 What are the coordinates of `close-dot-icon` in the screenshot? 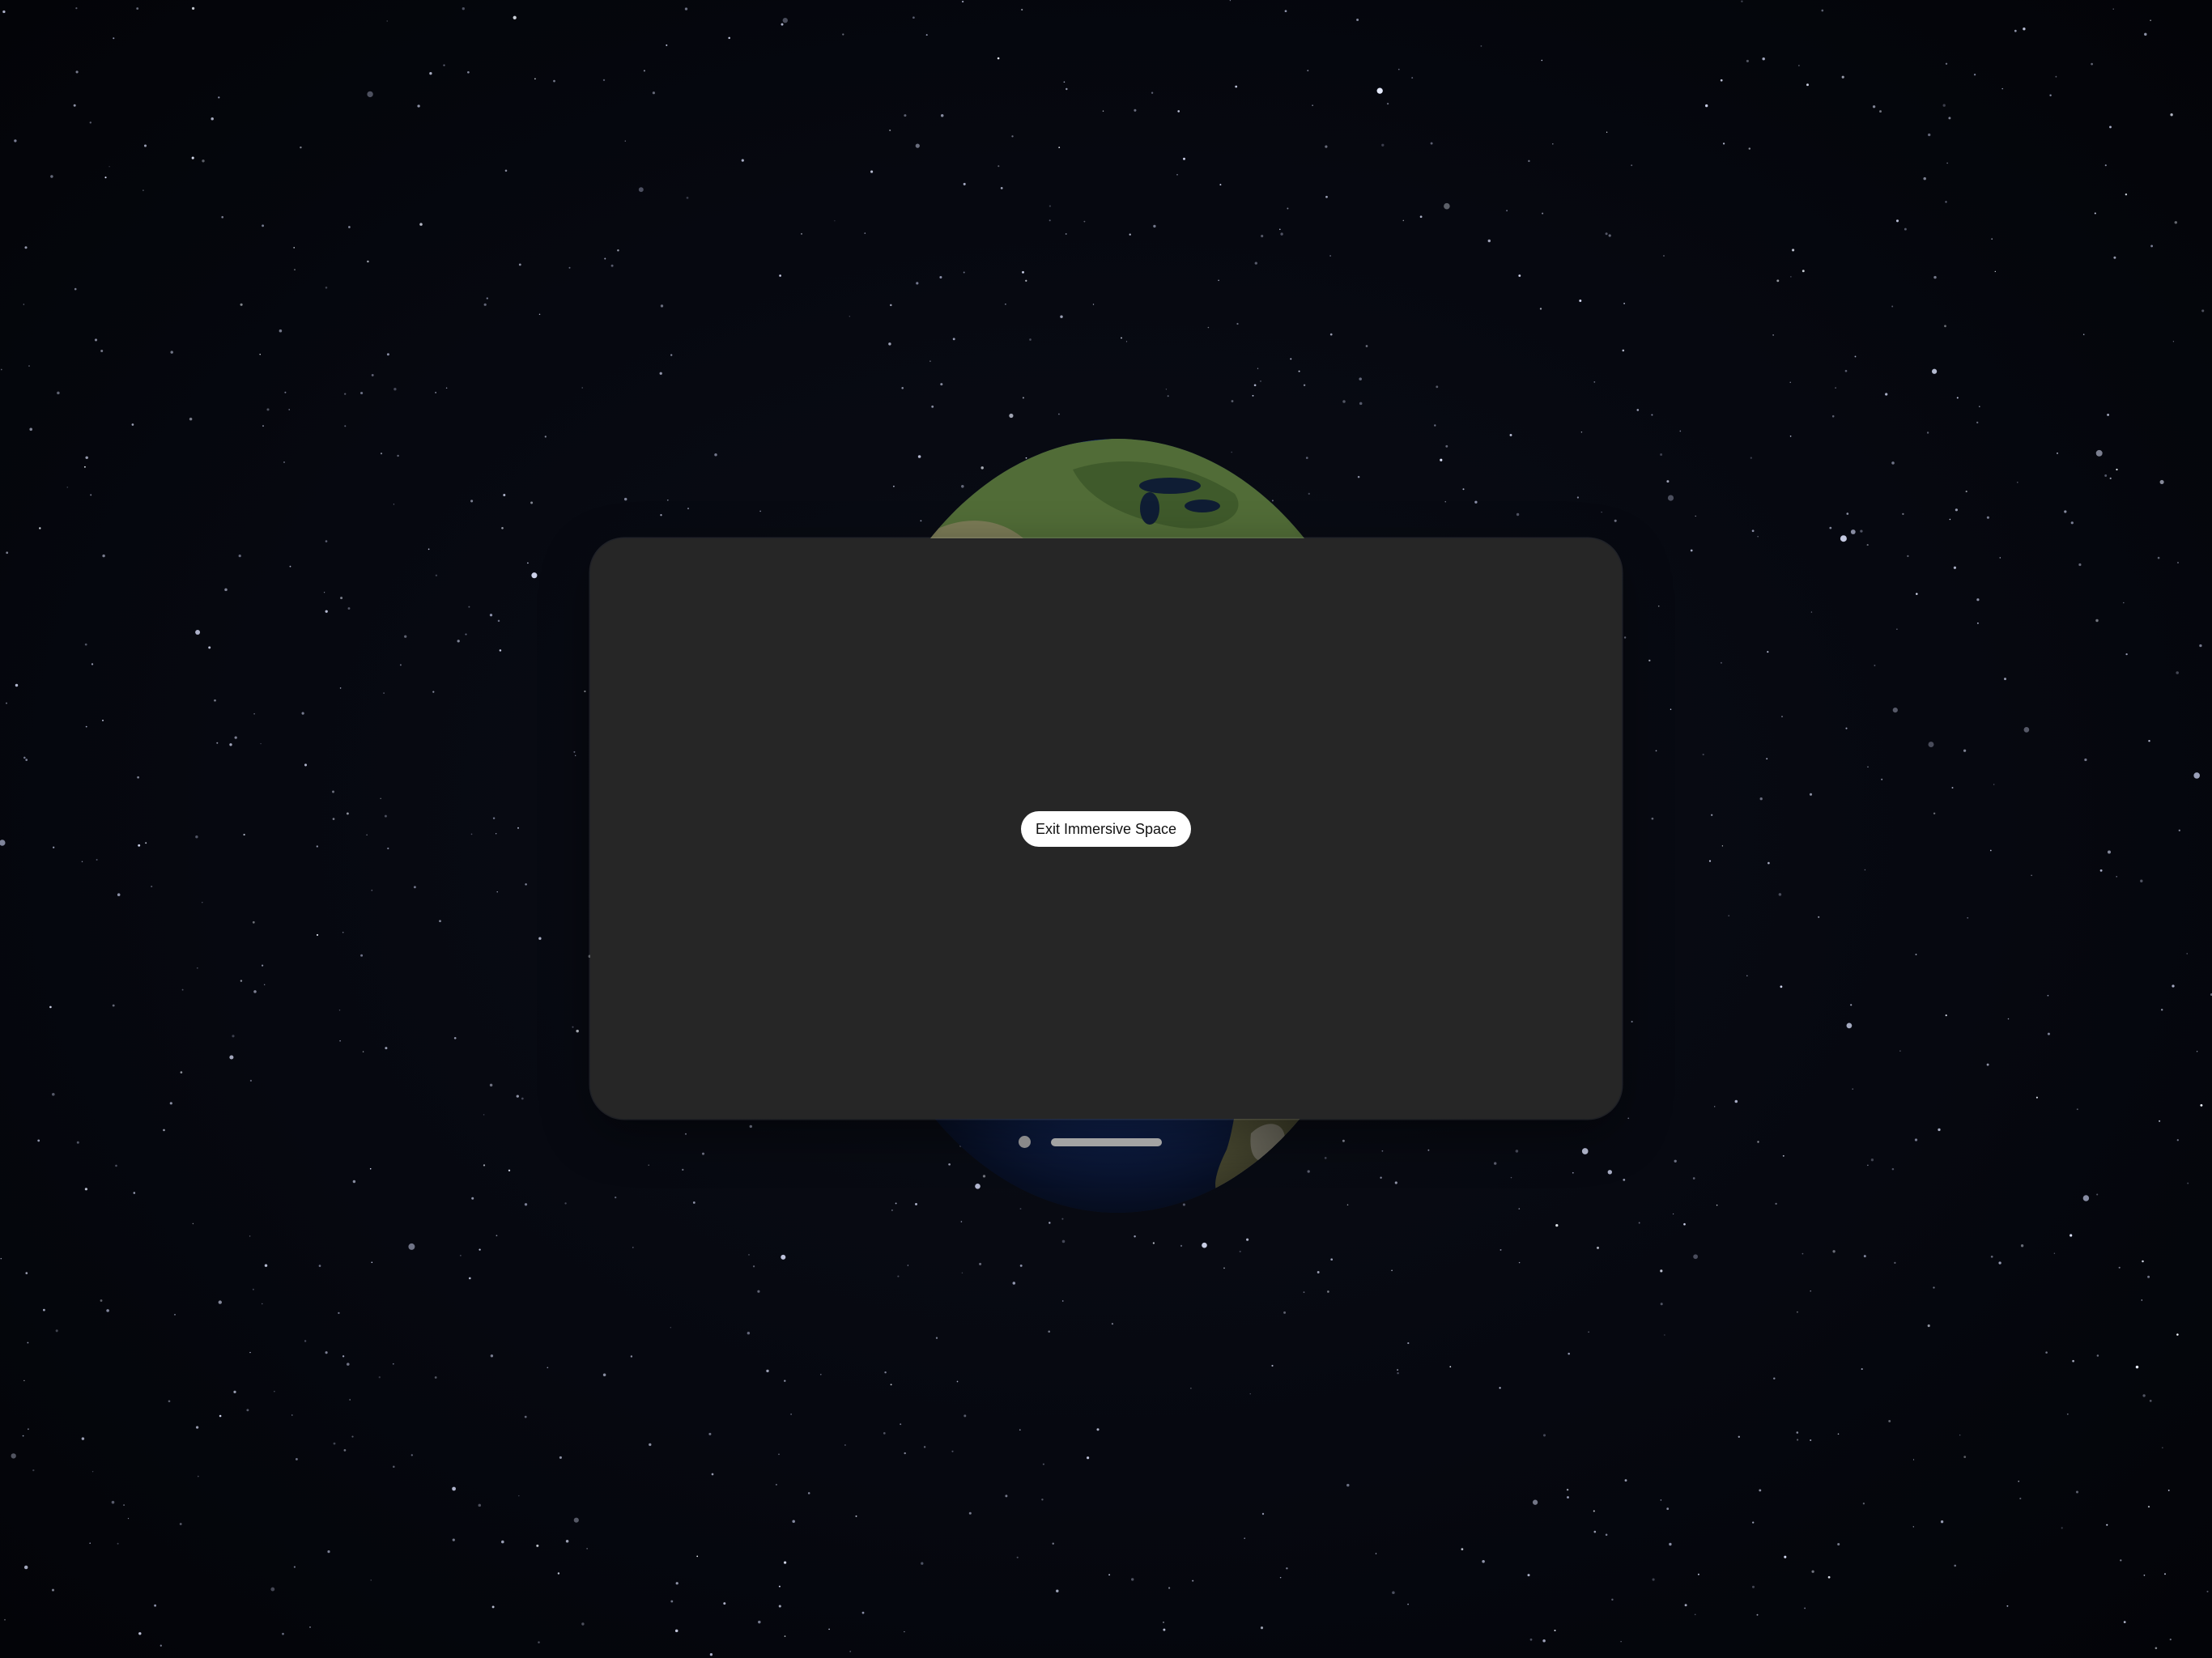 It's located at (1025, 1142).